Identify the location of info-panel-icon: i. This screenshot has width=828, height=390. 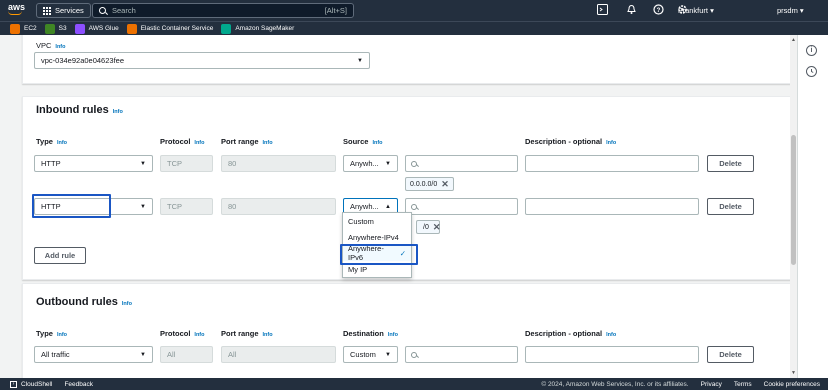
(811, 50).